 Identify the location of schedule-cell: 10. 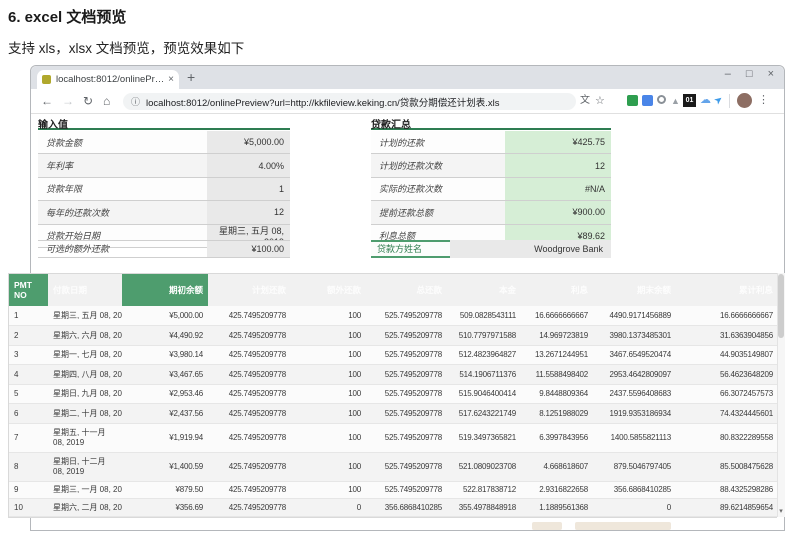
(28, 507).